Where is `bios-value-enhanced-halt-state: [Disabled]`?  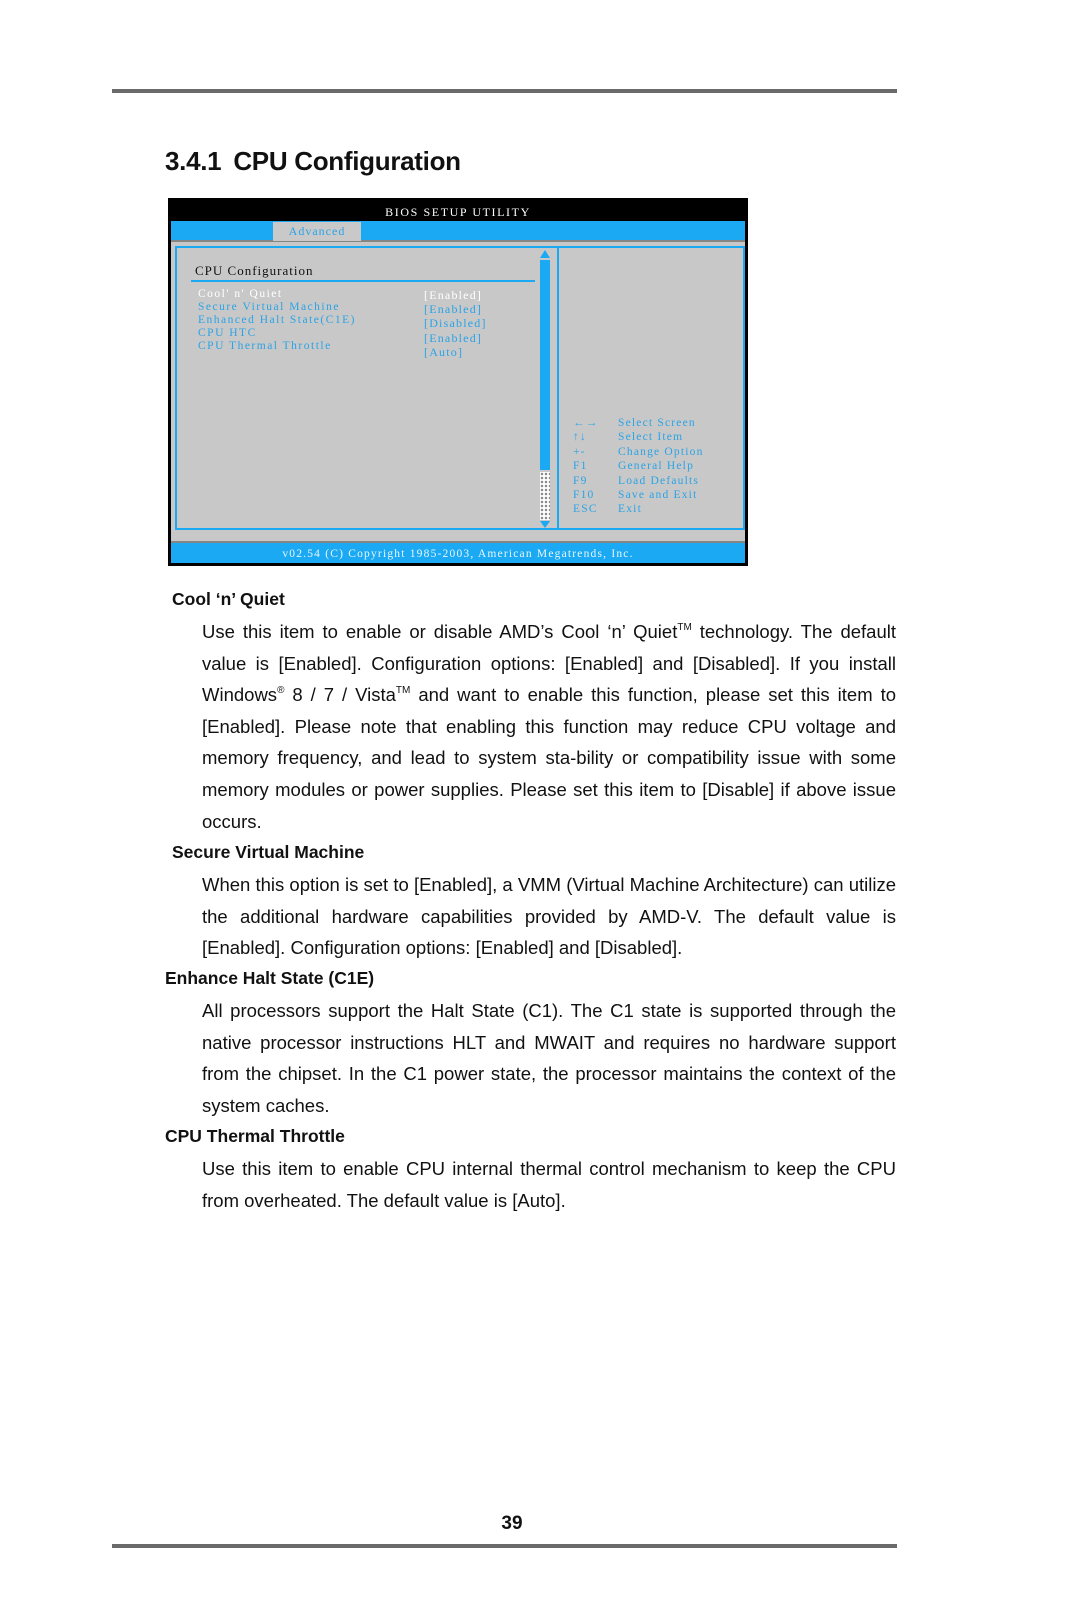
bios-value-enhanced-halt-state: [Disabled] is located at coordinates (455, 323).